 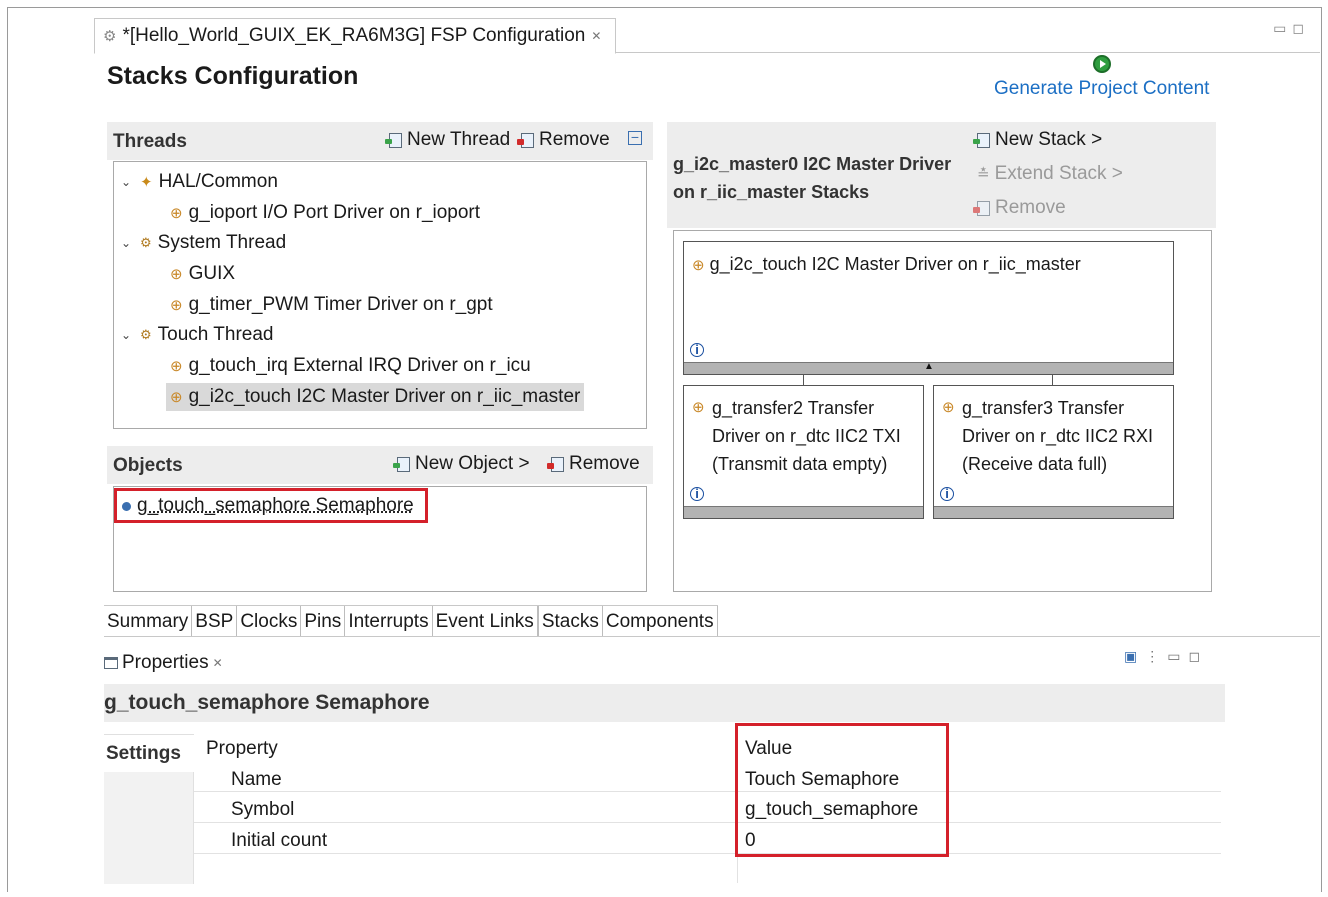 What do you see at coordinates (389, 621) in the screenshot?
I see `tab-interrupts: Interrupts` at bounding box center [389, 621].